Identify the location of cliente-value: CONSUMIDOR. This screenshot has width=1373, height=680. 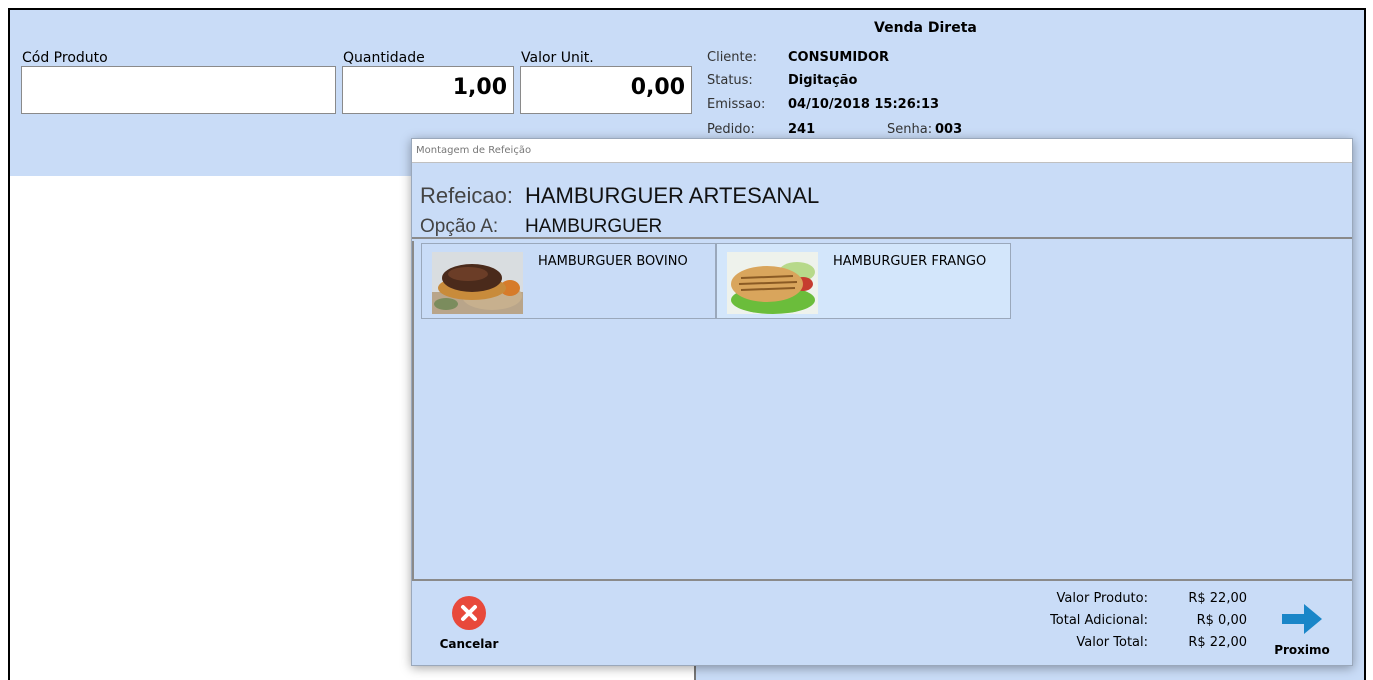
(839, 57).